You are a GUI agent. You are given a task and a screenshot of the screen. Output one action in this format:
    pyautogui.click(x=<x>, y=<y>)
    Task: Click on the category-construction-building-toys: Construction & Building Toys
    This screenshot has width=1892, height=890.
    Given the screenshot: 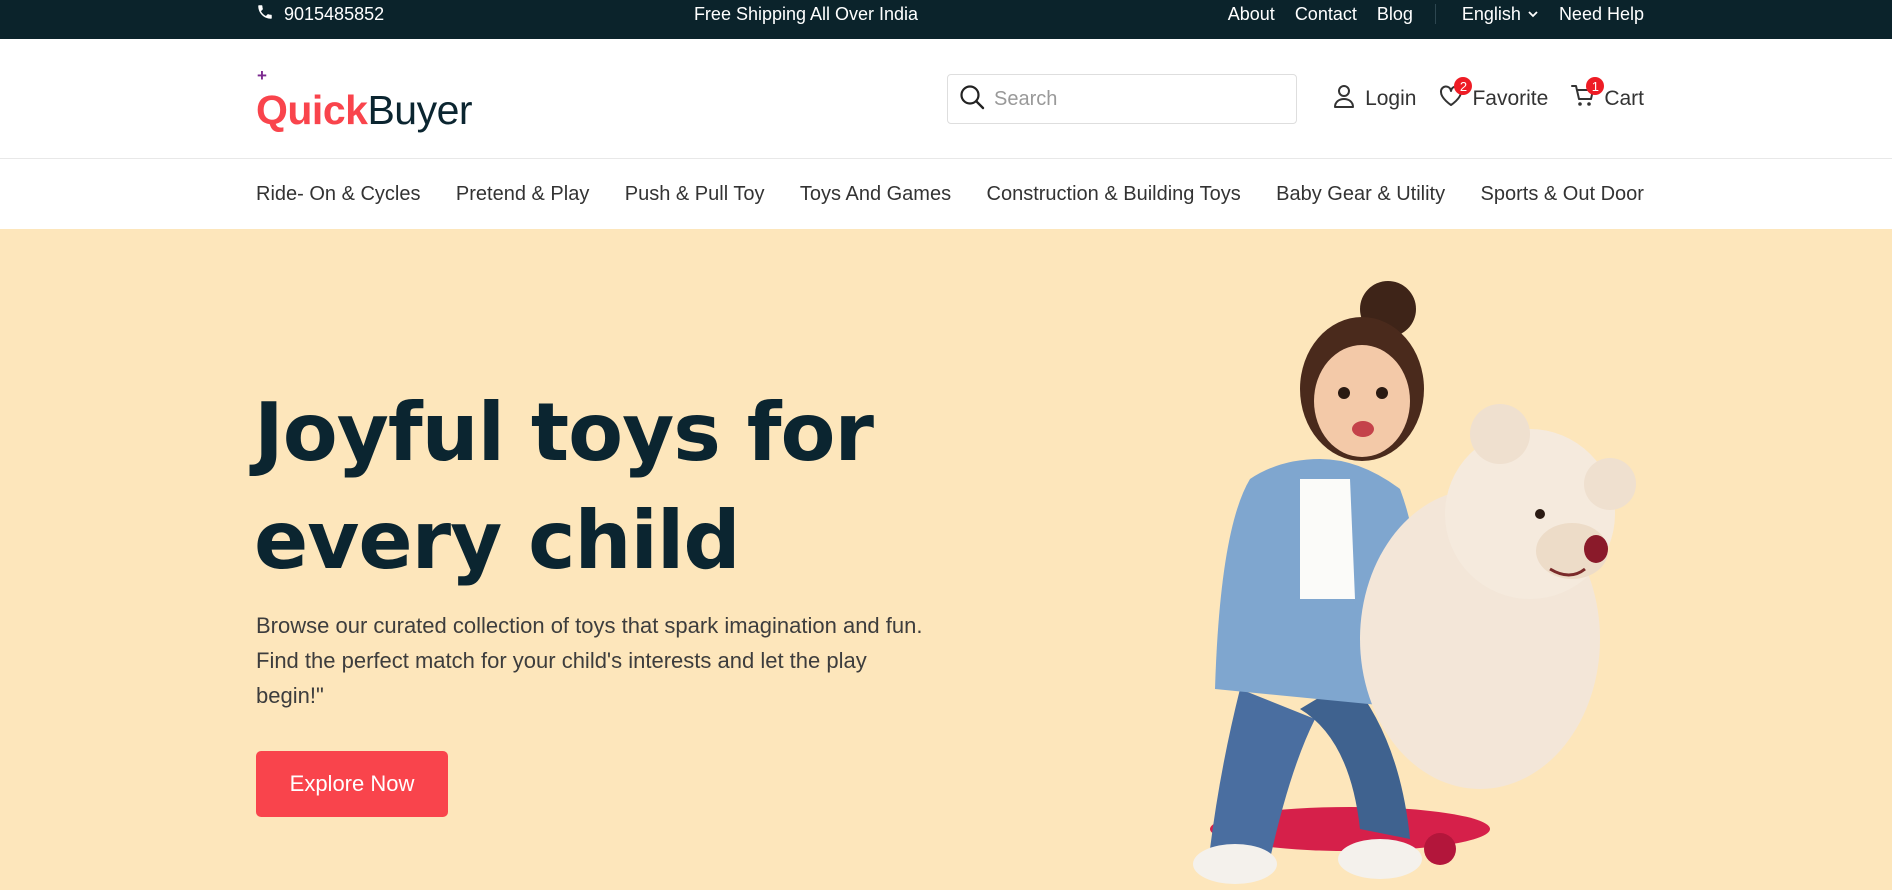 What is the action you would take?
    pyautogui.click(x=1114, y=194)
    